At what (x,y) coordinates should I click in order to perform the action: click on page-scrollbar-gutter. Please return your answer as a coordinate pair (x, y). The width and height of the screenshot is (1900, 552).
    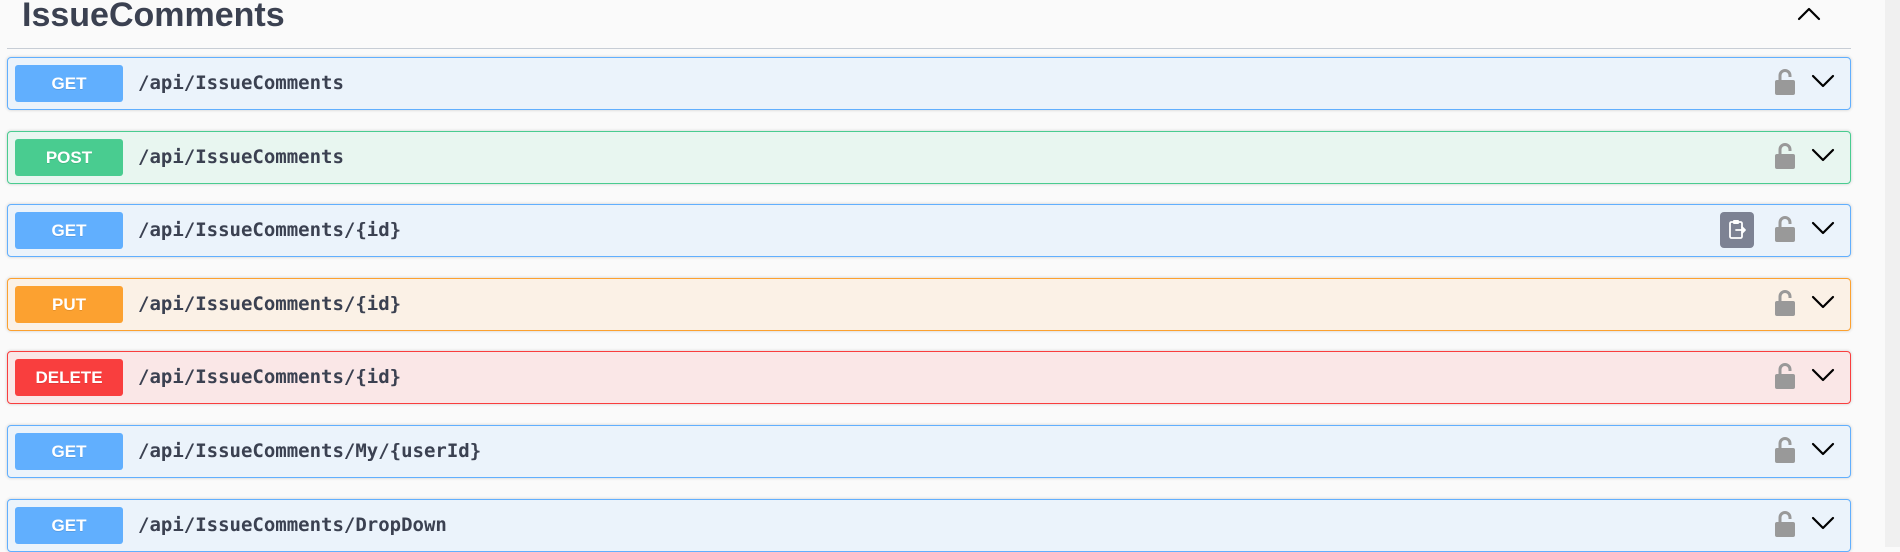
    Looking at the image, I should click on (1892, 273).